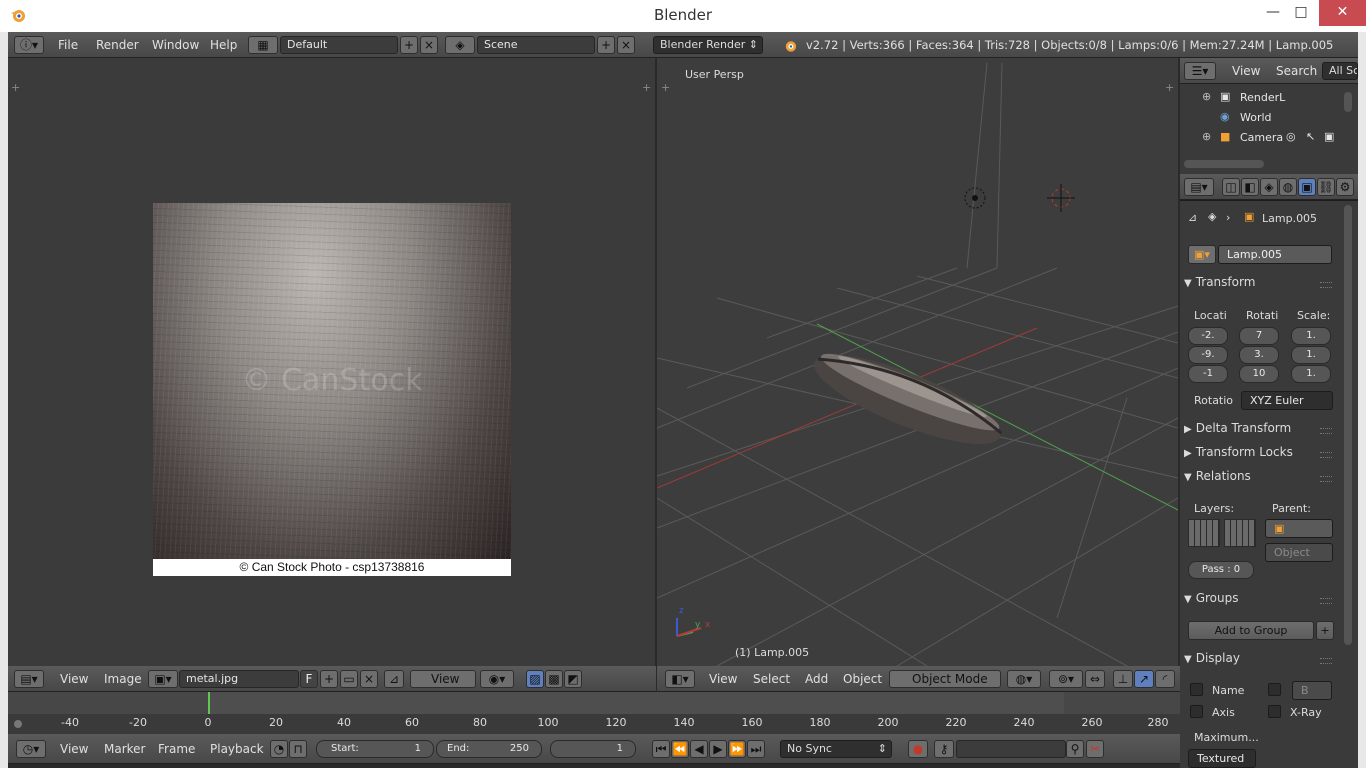 This screenshot has width=1366, height=768. I want to click on parent-field: ▣, so click(1299, 528).